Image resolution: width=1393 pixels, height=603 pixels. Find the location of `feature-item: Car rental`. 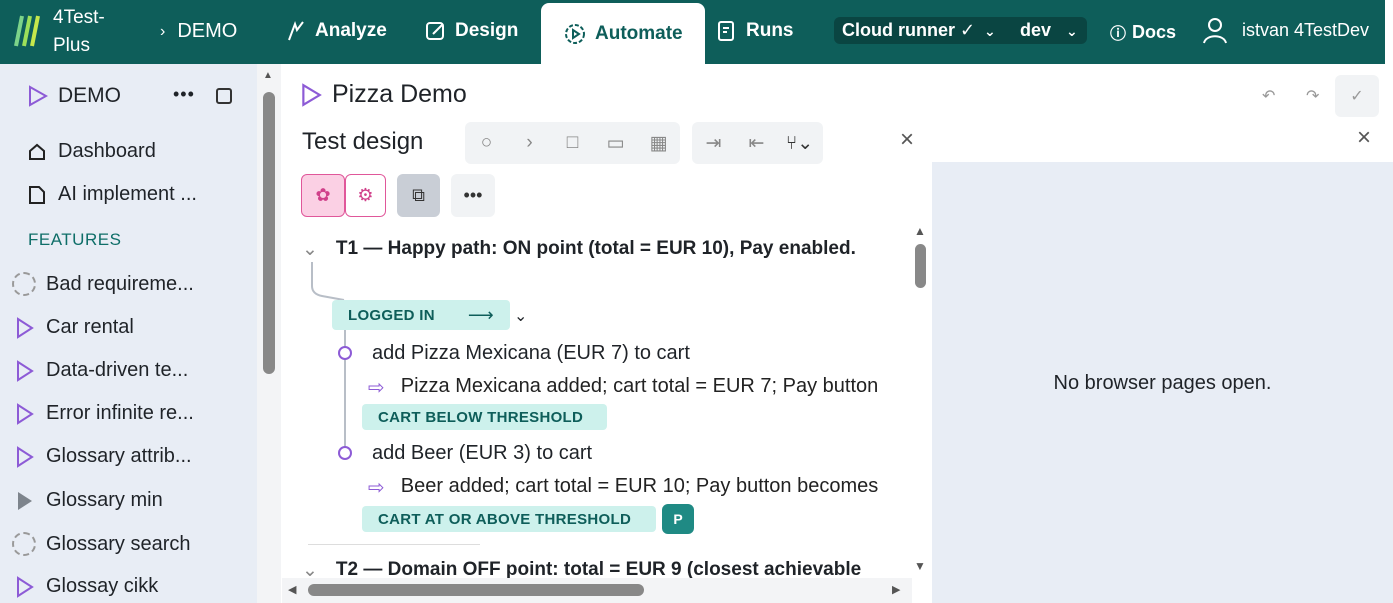

feature-item: Car rental is located at coordinates (73, 327).